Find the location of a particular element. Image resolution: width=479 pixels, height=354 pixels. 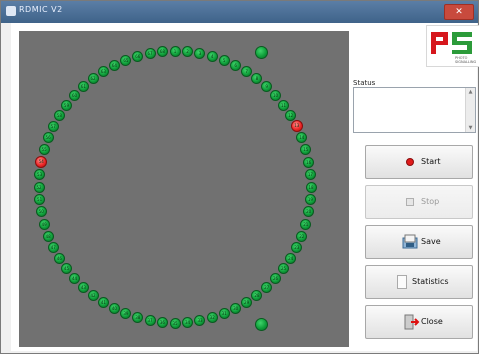

led: 38 is located at coordinates (138, 318).